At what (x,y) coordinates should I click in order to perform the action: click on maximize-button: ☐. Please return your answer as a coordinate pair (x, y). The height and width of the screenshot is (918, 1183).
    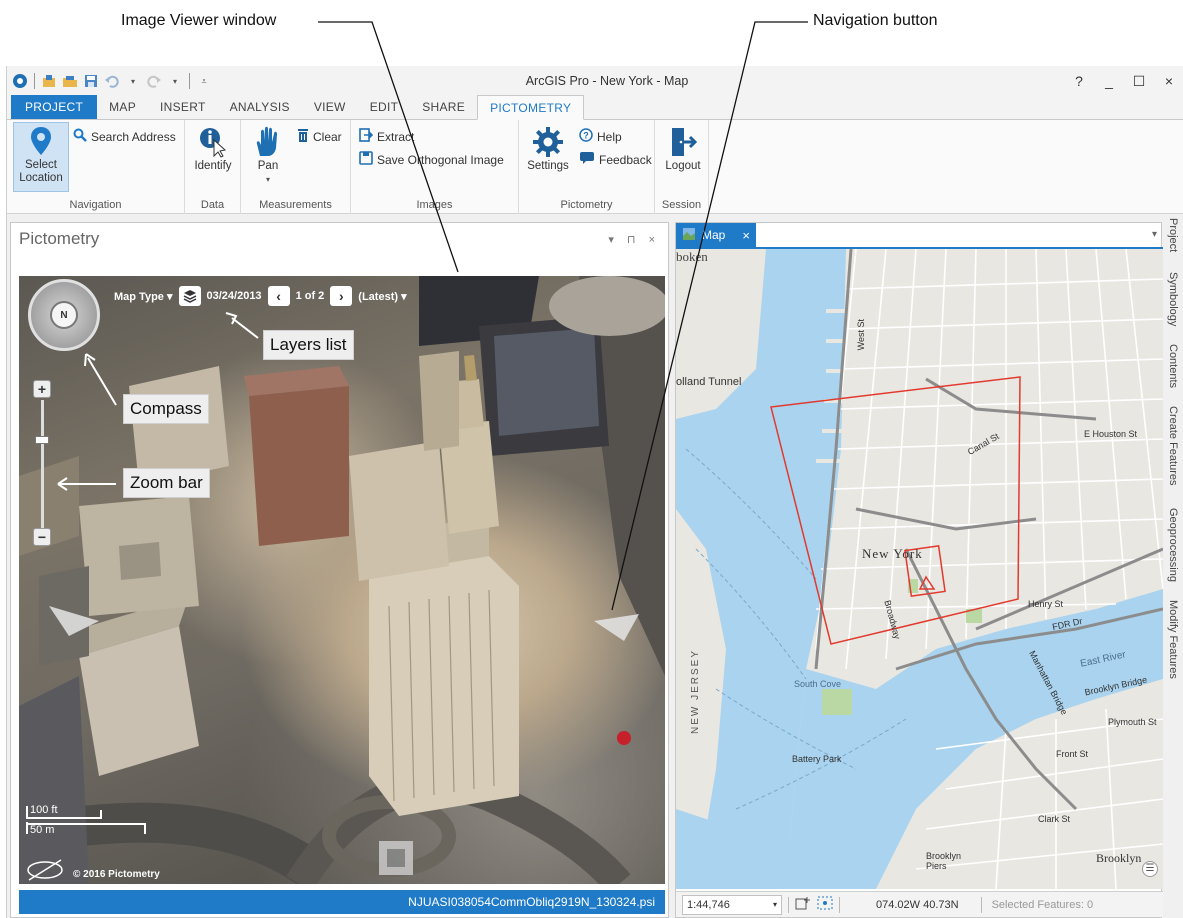
    Looking at the image, I should click on (1139, 81).